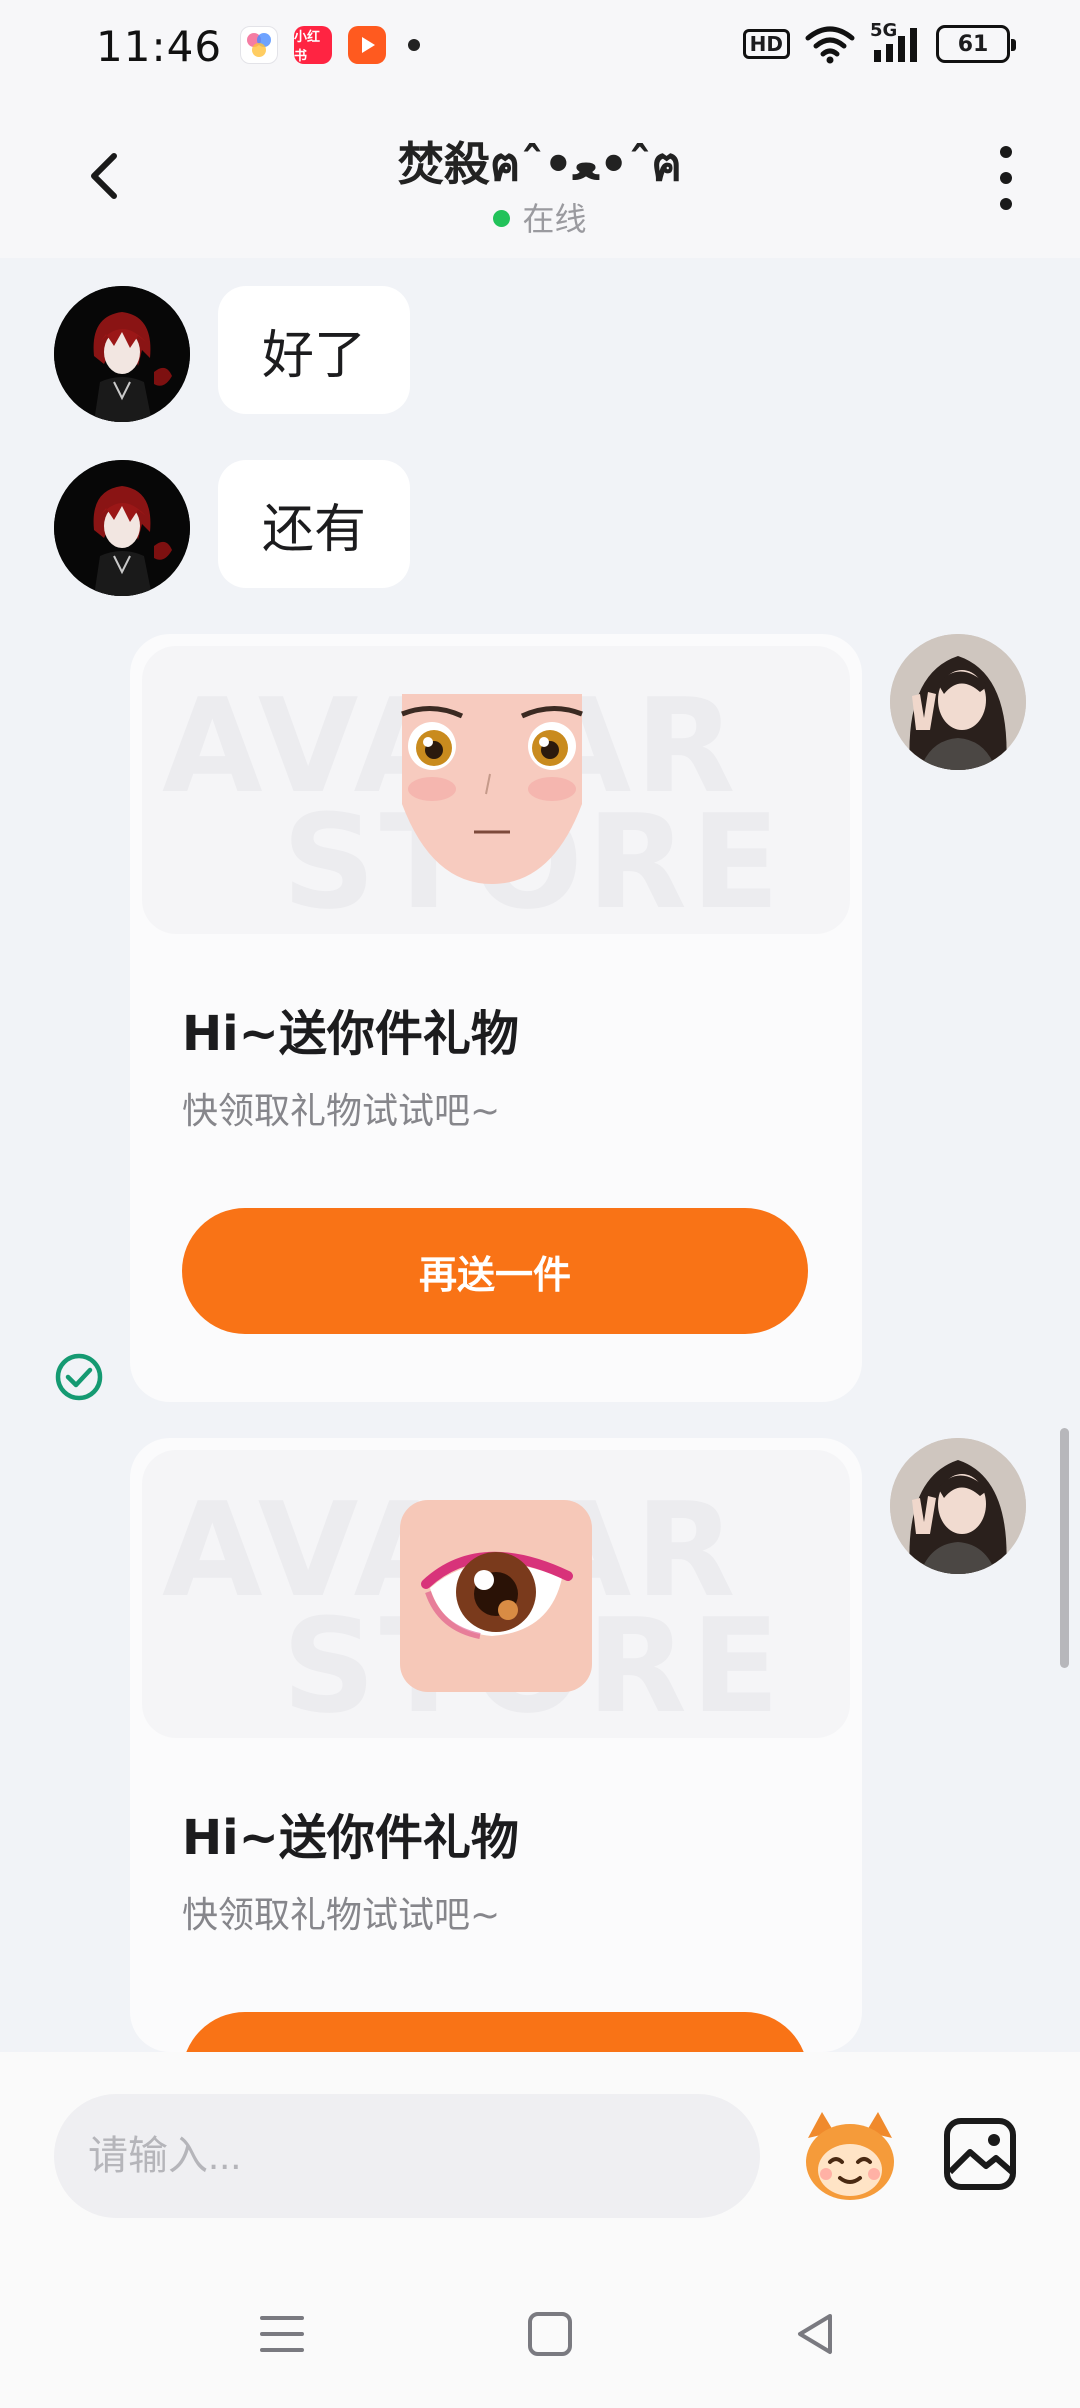  What do you see at coordinates (495, 2032) in the screenshot?
I see `gift-card-button` at bounding box center [495, 2032].